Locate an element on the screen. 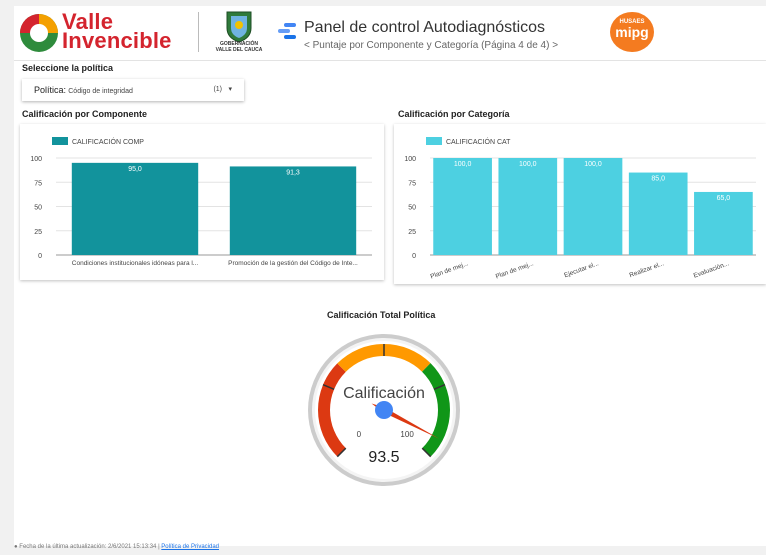 The height and width of the screenshot is (555, 766). filter-section-label: Seleccione la política is located at coordinates (68, 68).